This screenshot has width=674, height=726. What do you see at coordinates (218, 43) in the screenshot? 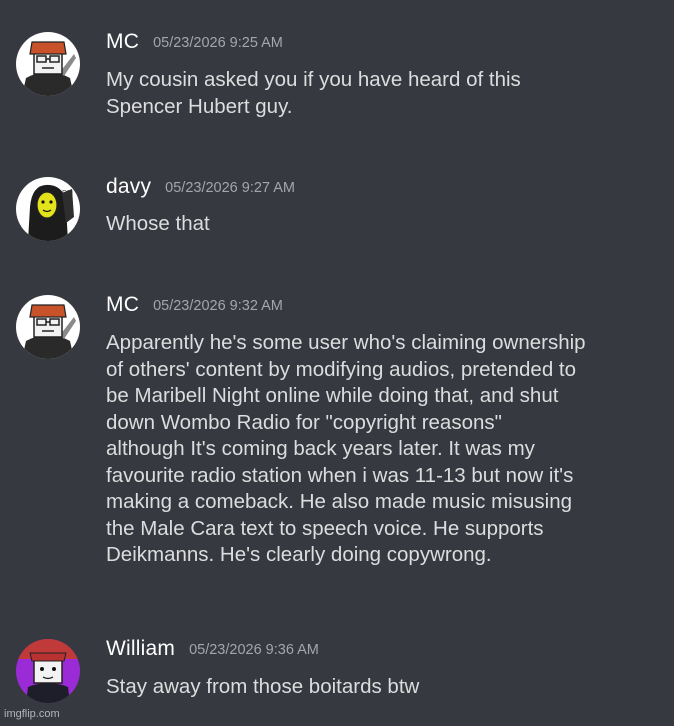
I see `timestamp: 05/23/2026 9:25 AM` at bounding box center [218, 43].